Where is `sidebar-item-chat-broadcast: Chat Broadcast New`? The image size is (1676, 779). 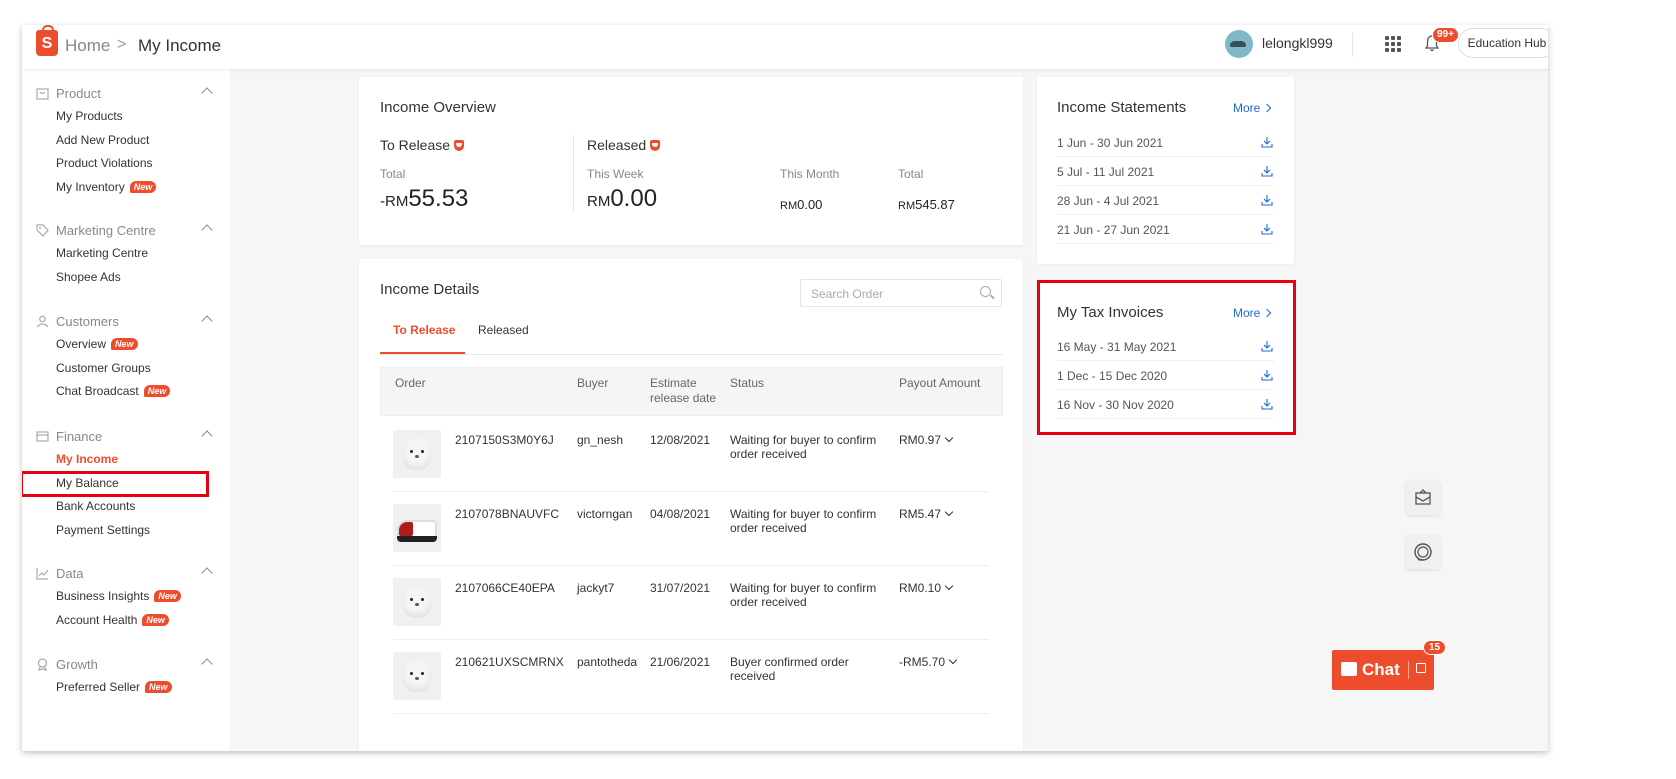 sidebar-item-chat-broadcast: Chat Broadcast New is located at coordinates (126, 393).